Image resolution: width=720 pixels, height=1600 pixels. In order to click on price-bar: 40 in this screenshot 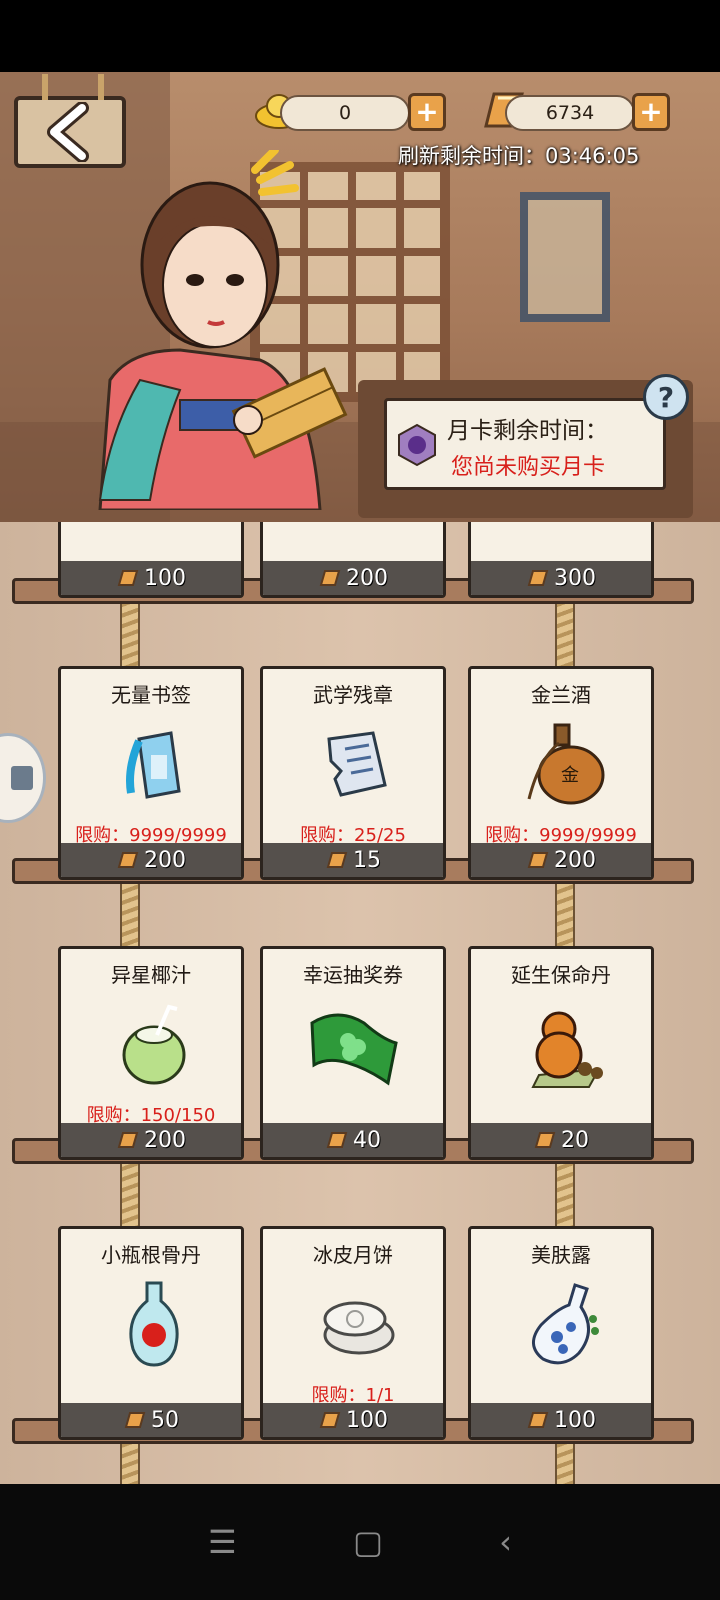, I will do `click(353, 1140)`.